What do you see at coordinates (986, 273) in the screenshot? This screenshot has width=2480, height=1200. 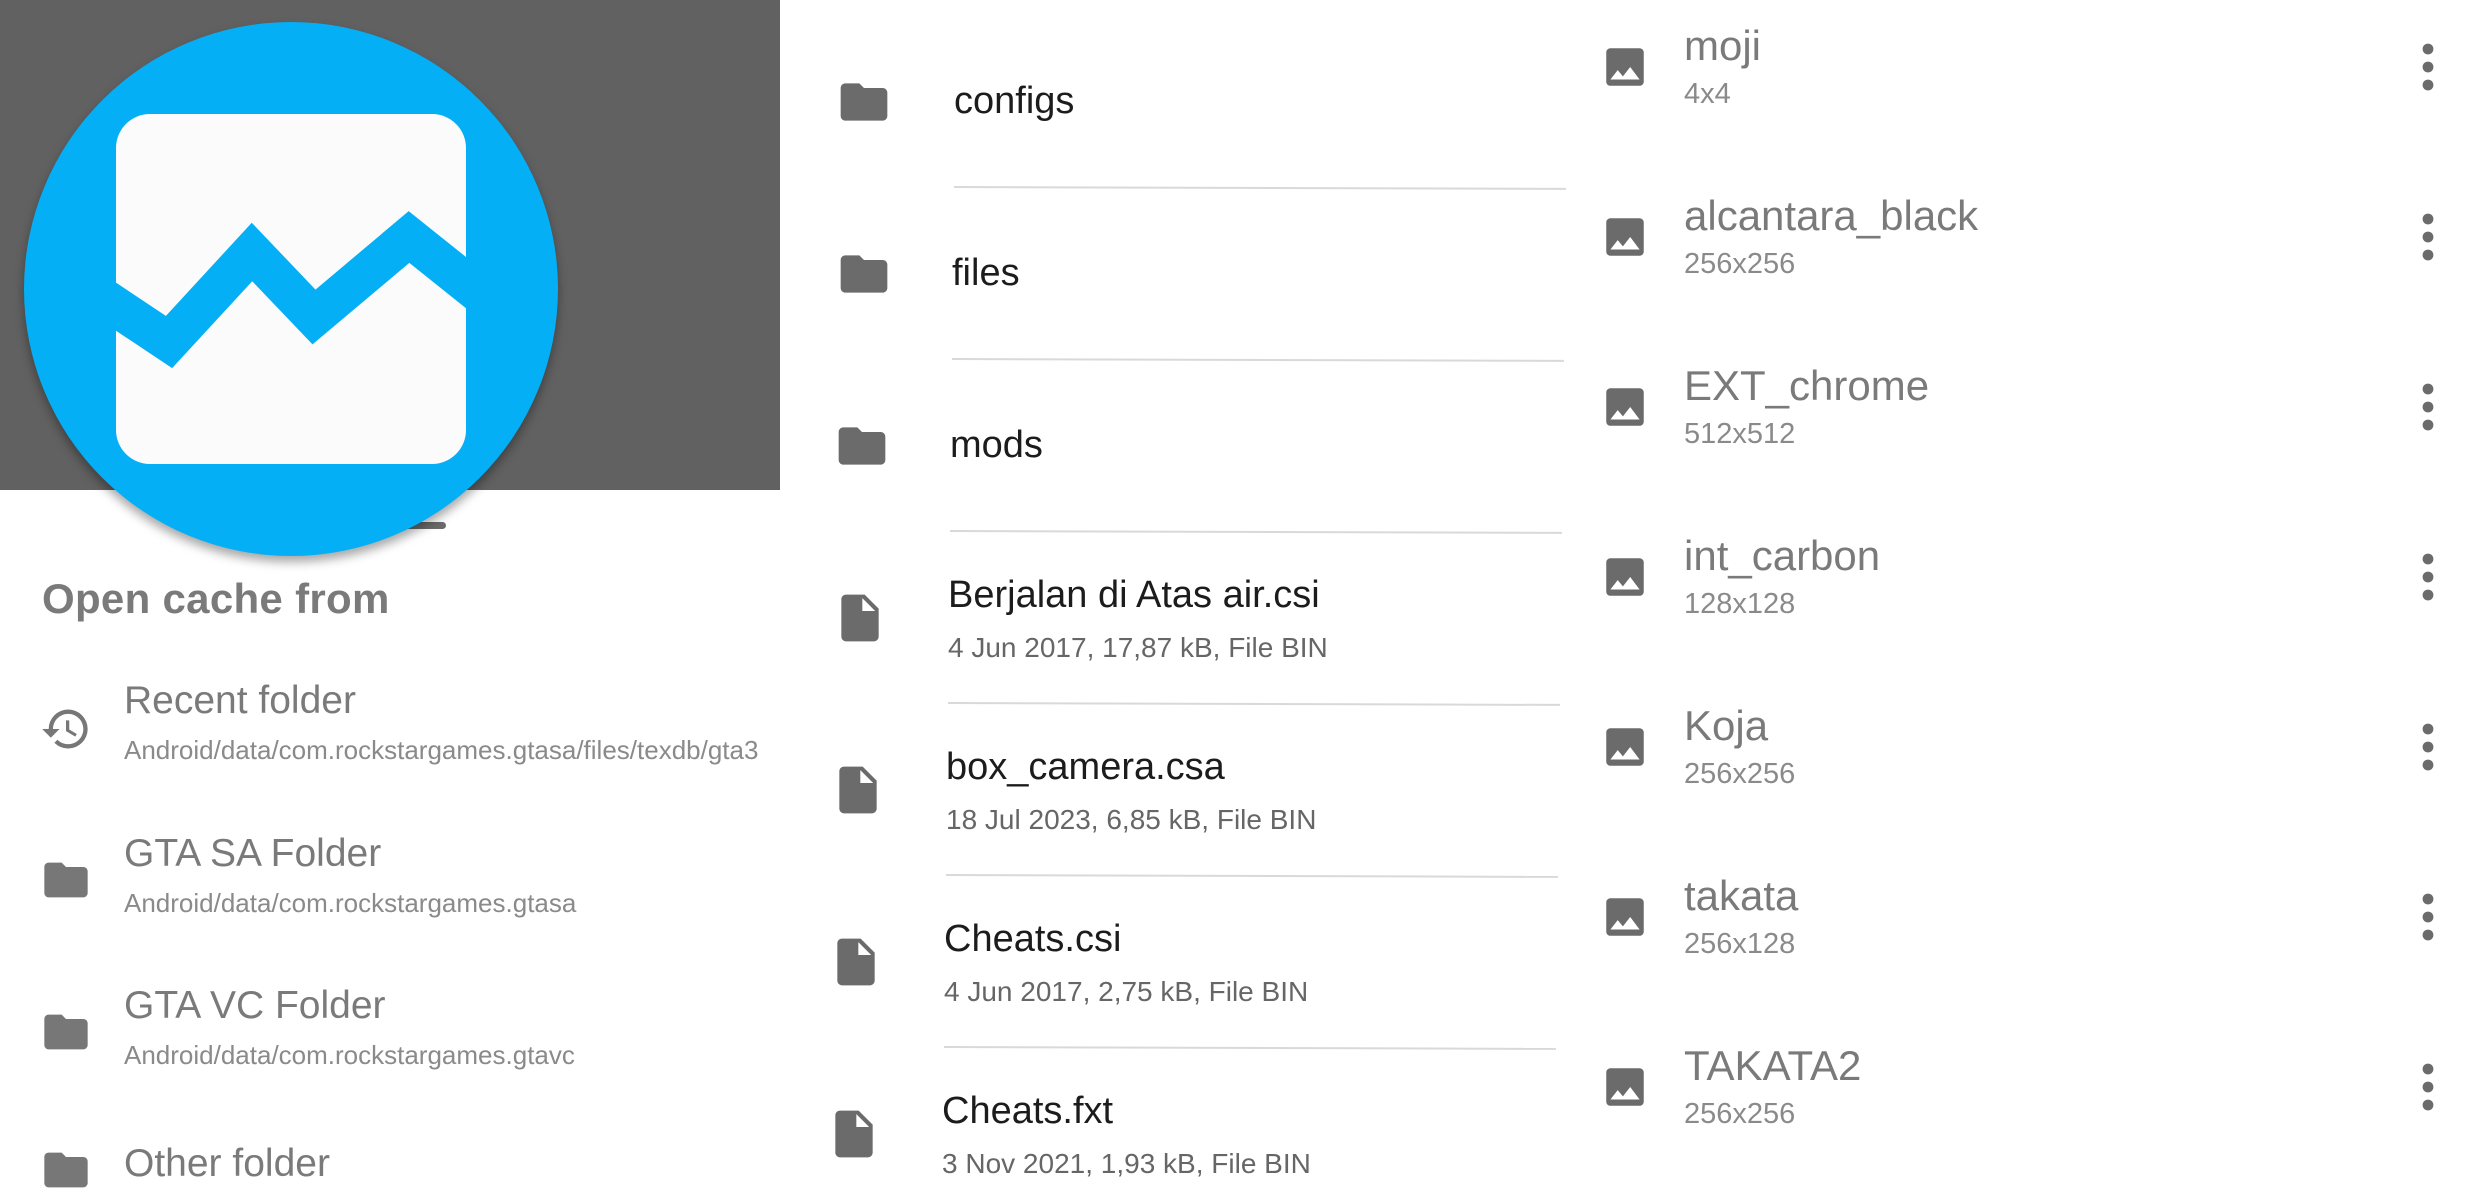 I see `item-name: files` at bounding box center [986, 273].